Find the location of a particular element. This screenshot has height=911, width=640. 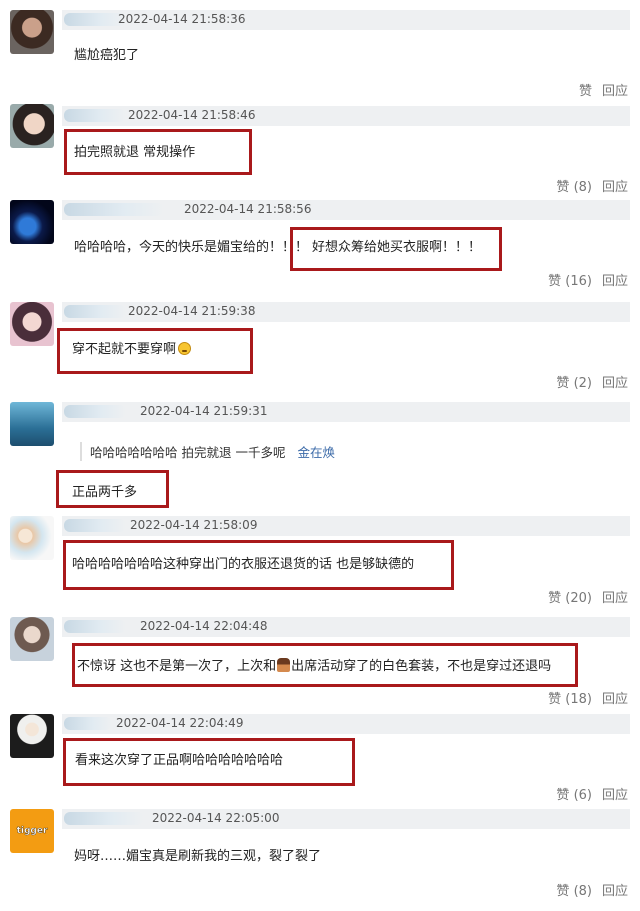

comment-text-part: 哈哈哈哈，今天的快乐是媚宝给的！！！ is located at coordinates (191, 247).